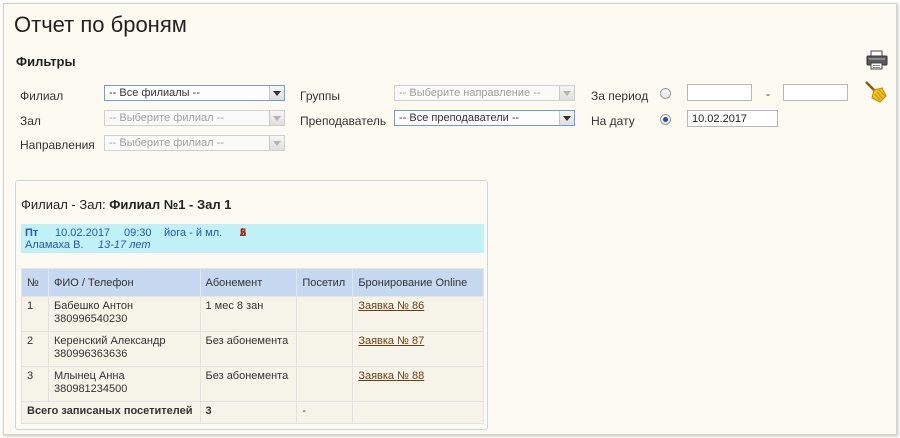 This screenshot has width=900, height=438. I want to click on row-name: Бабешко Антон, so click(93, 306).